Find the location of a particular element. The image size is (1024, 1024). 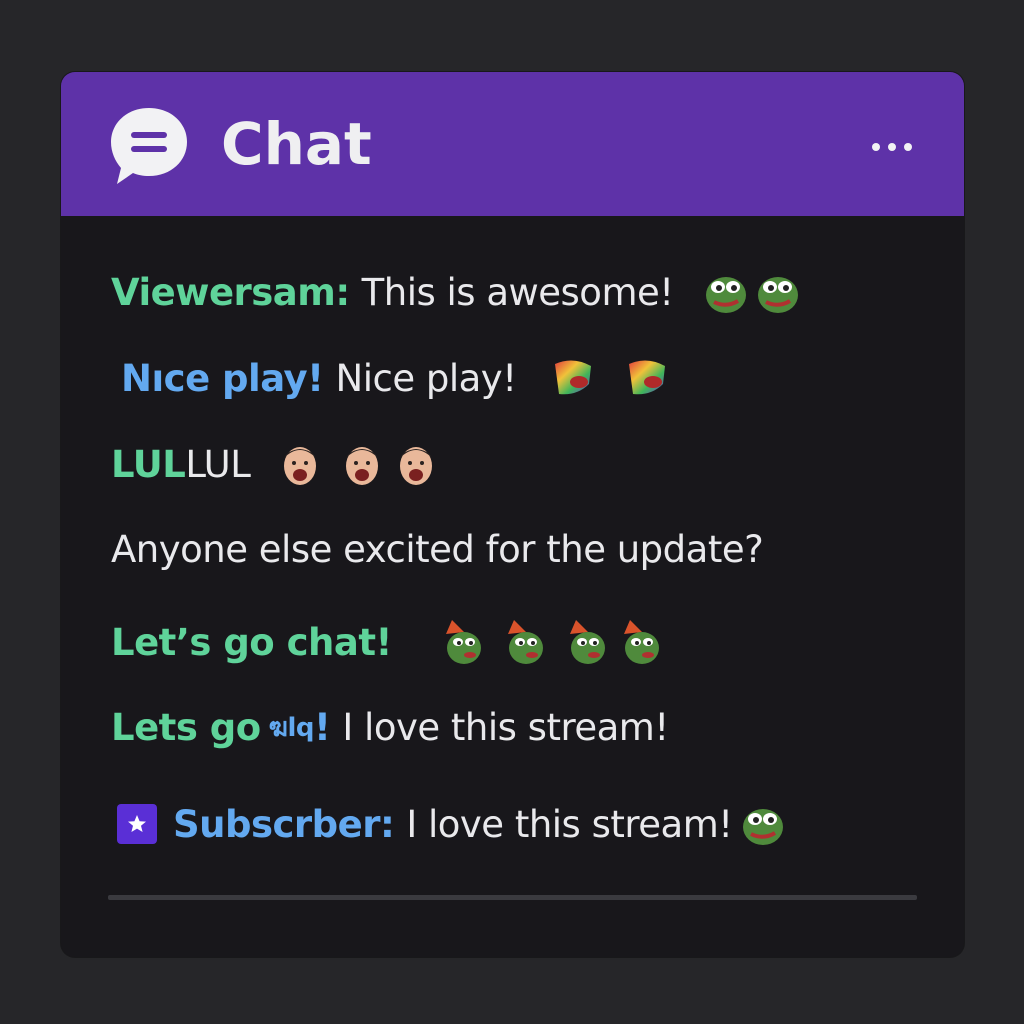

username: Subscrber: is located at coordinates (284, 824).